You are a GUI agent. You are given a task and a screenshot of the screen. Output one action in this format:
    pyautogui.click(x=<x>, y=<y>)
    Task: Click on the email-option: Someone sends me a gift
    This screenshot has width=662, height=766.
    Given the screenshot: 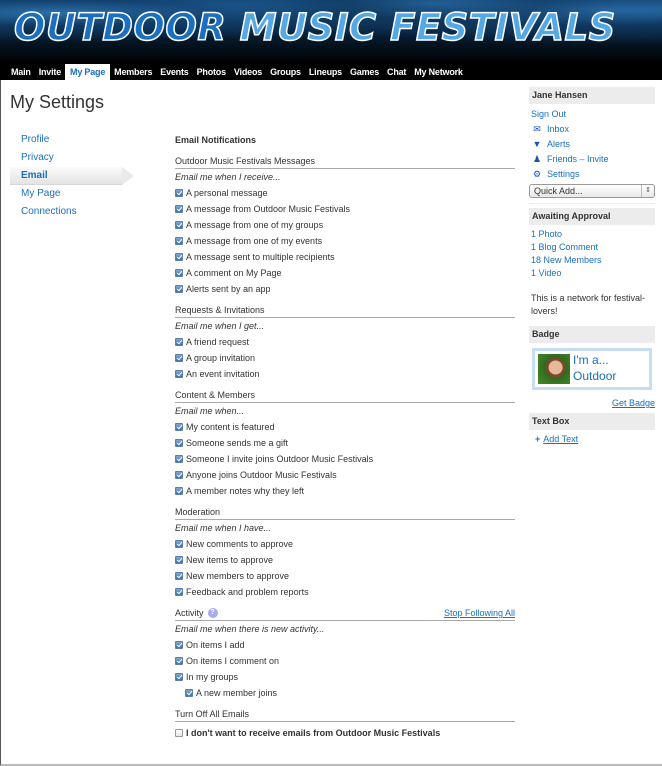 What is the action you would take?
    pyautogui.click(x=345, y=443)
    